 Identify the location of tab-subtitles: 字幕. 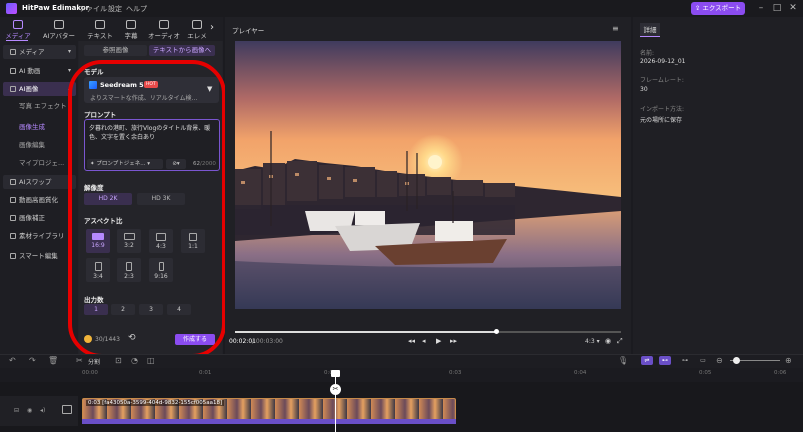
(131, 29).